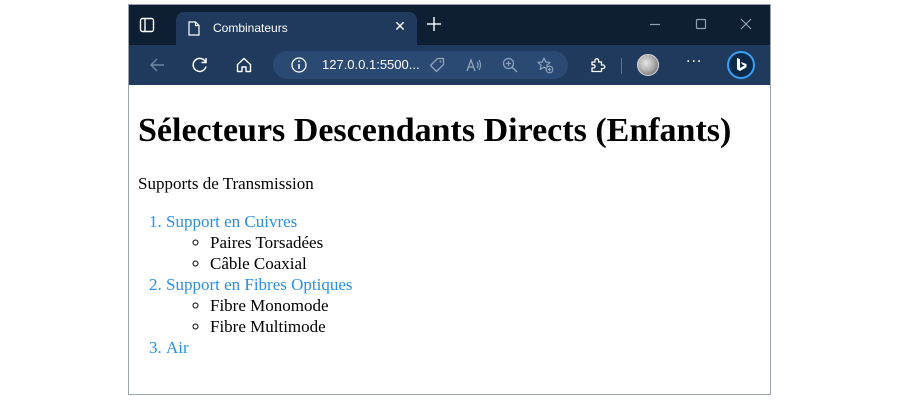  What do you see at coordinates (232, 221) in the screenshot?
I see `list-item-label: Support en Cuivres` at bounding box center [232, 221].